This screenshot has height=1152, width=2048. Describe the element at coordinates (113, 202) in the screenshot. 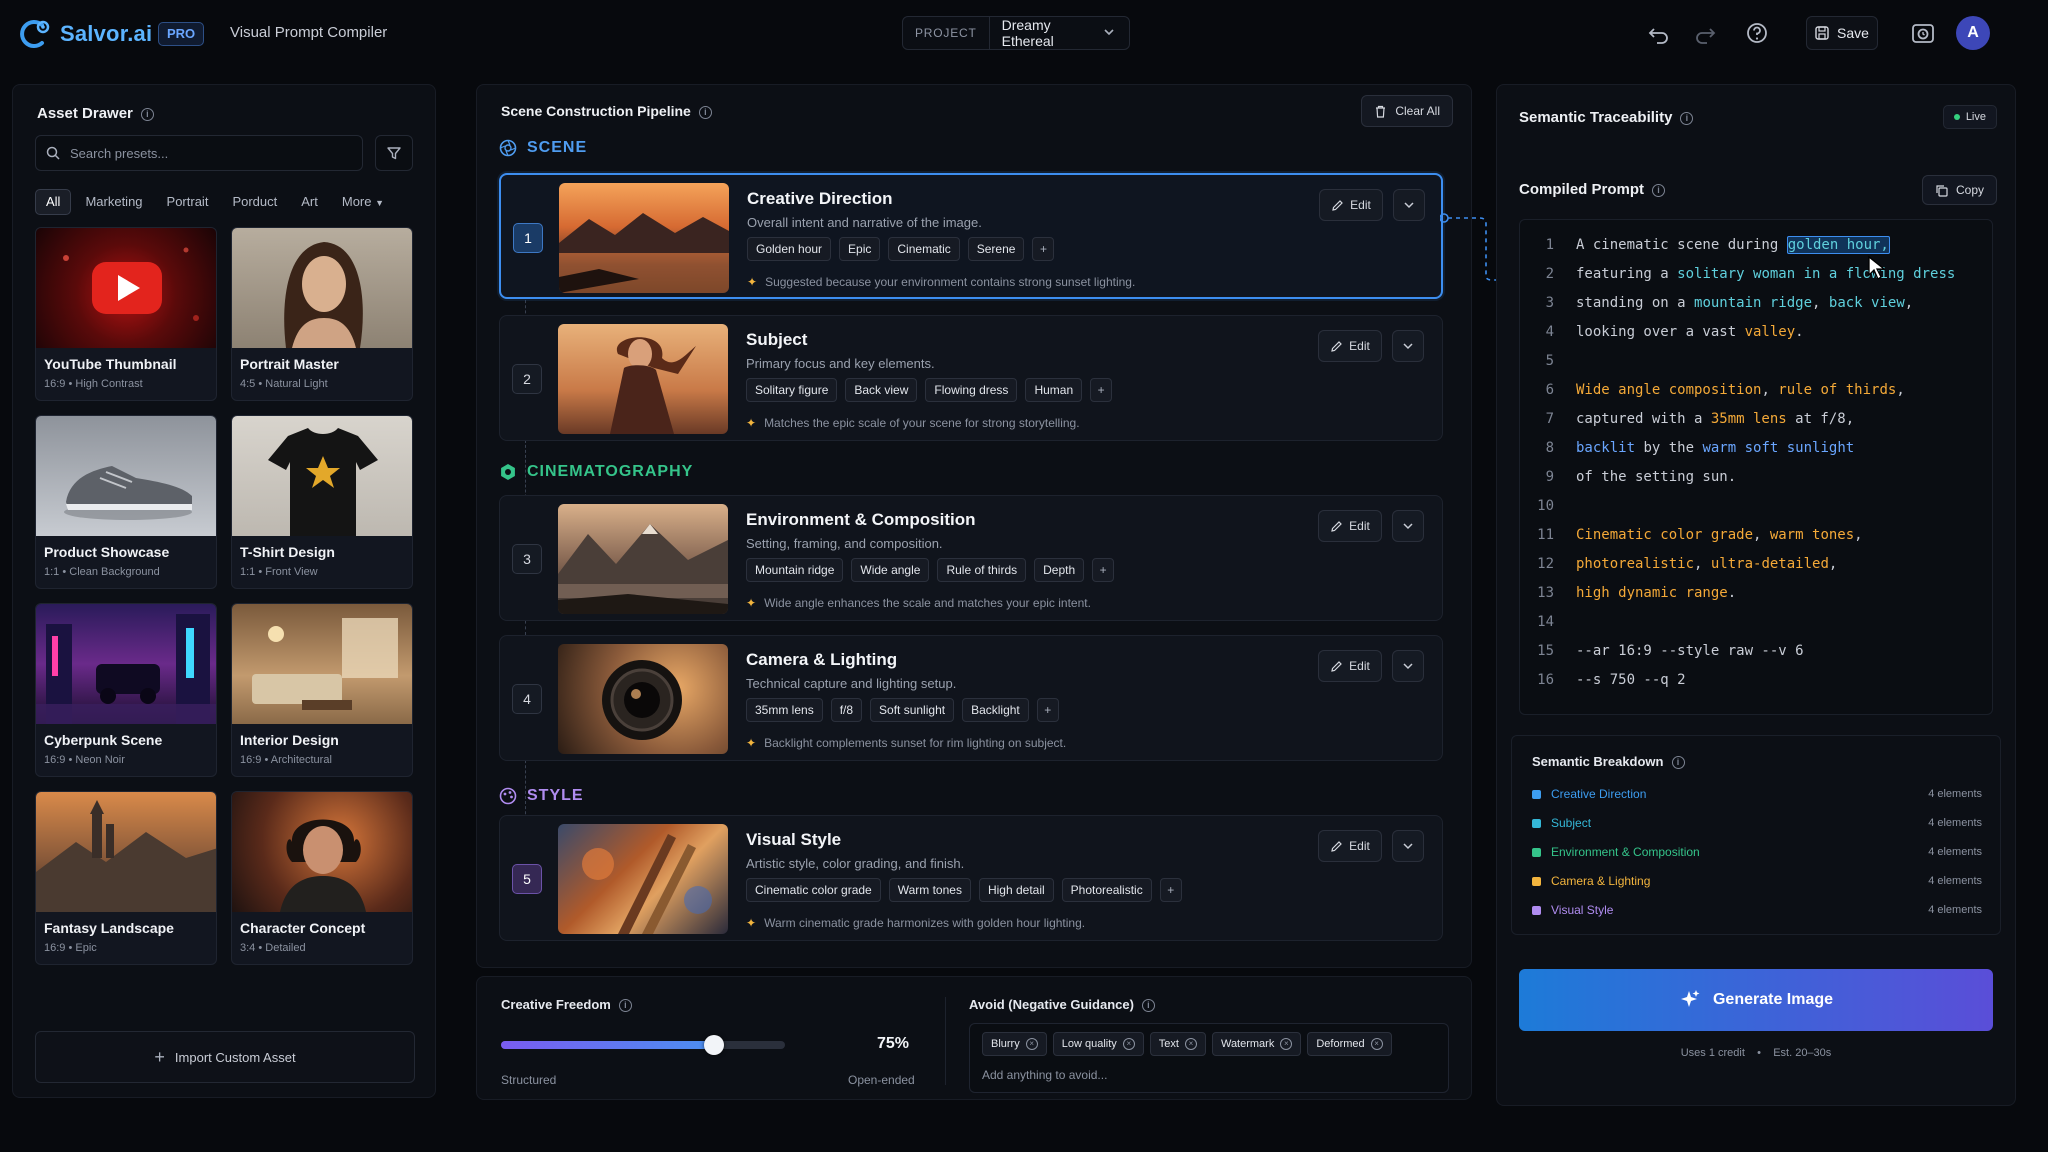

I see `filter-chip-marketing: Marketing` at that location.